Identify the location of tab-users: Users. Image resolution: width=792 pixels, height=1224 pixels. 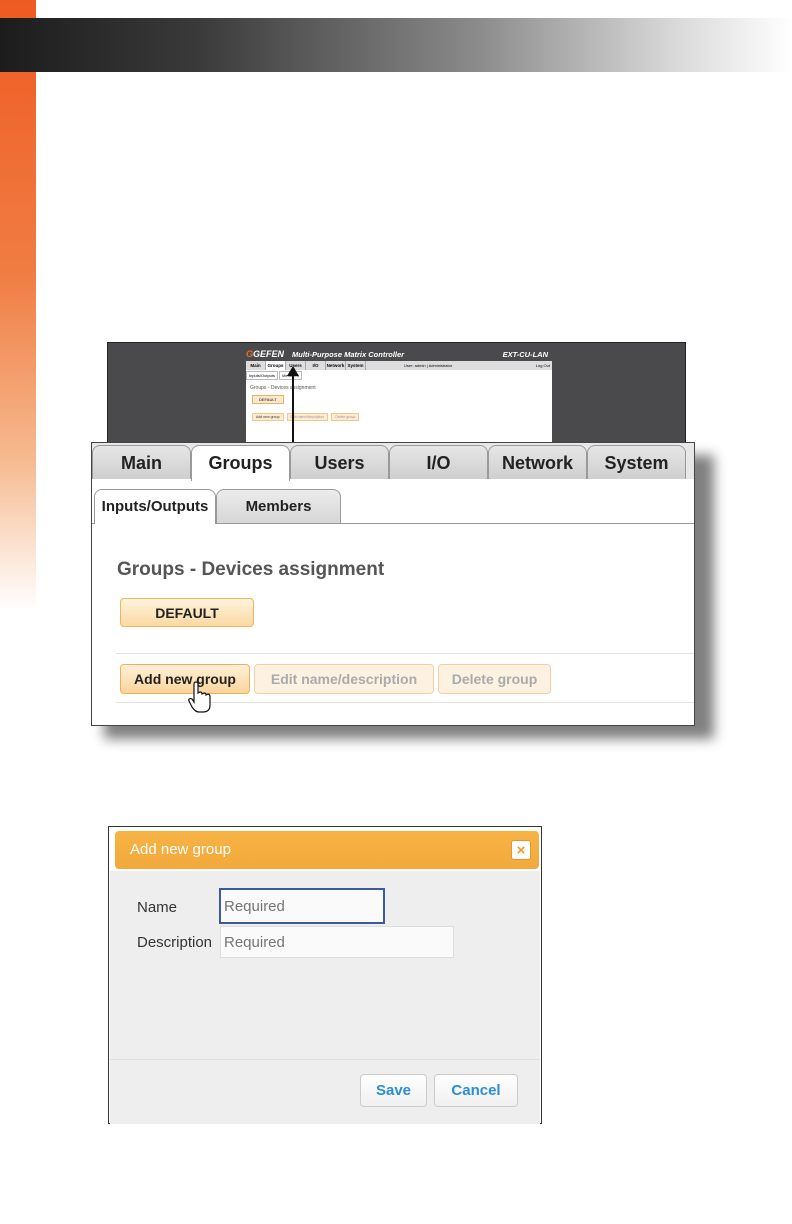
(339, 462).